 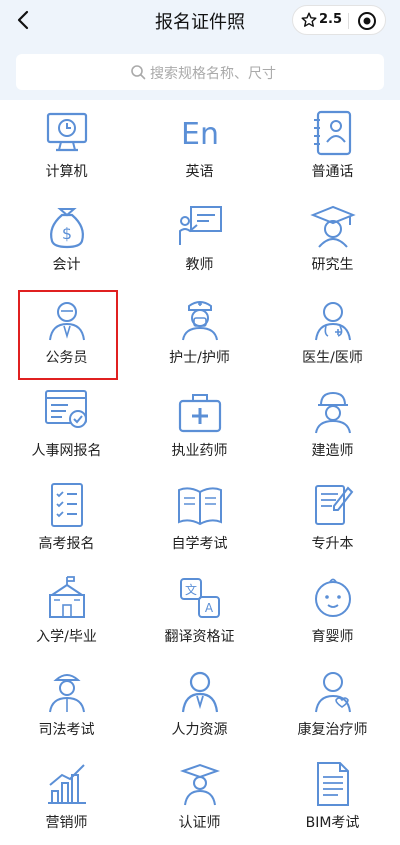 I want to click on nav-bar: 报名证件照 2.5, so click(x=200, y=21).